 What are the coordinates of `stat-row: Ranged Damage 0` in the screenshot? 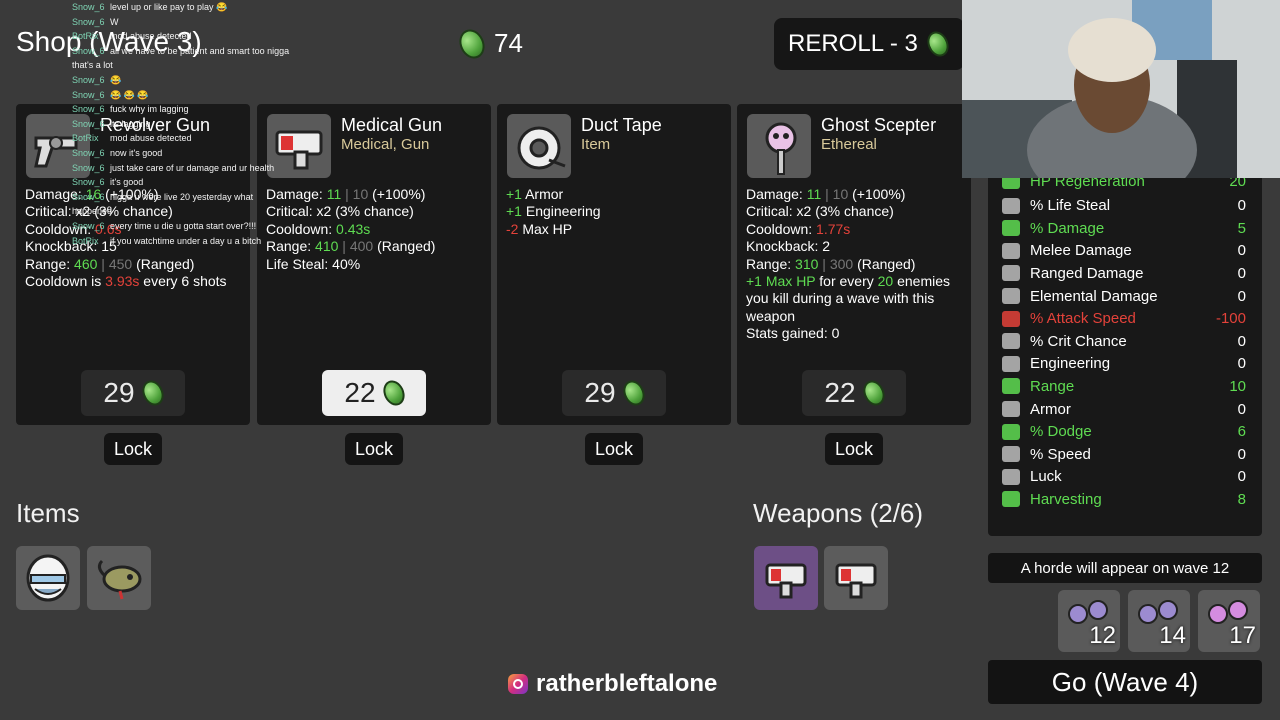 It's located at (1124, 273).